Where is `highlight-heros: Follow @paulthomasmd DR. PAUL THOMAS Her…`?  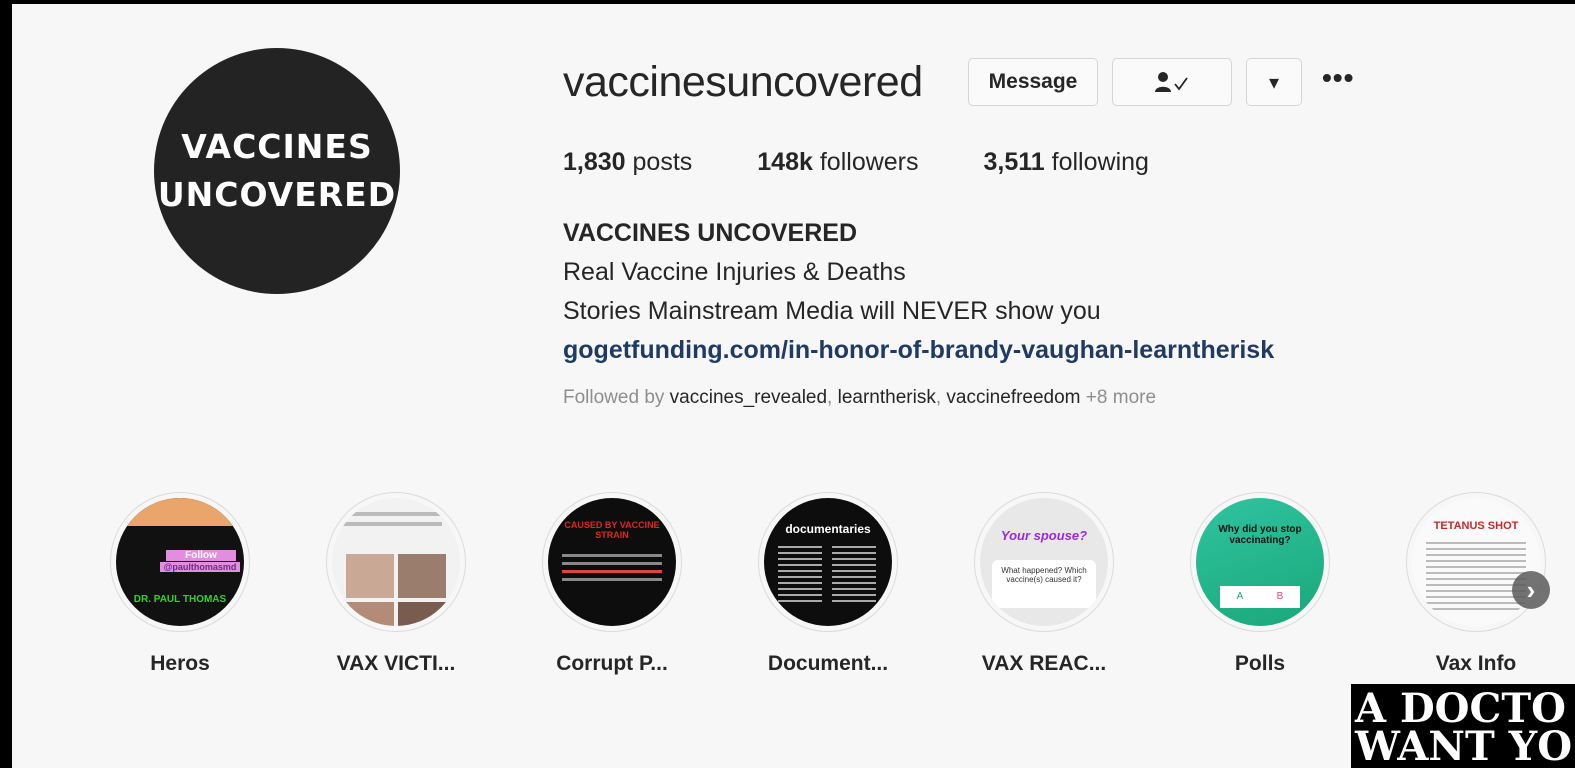 highlight-heros: Follow @paulthomasmd DR. PAUL THOMAS Her… is located at coordinates (180, 583).